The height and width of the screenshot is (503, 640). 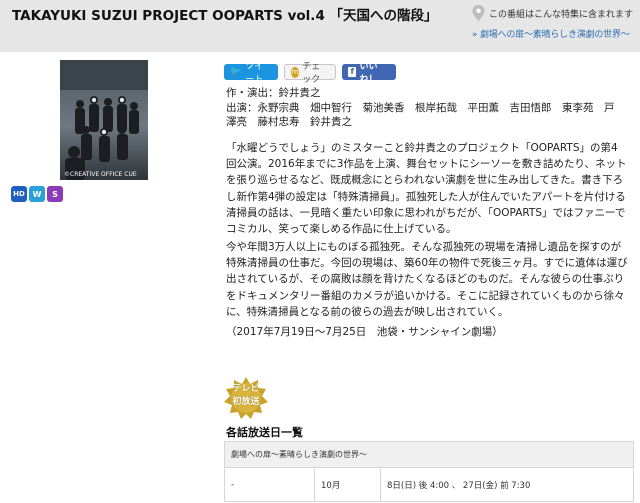 I want to click on check-label: チェック, so click(x=311, y=73).